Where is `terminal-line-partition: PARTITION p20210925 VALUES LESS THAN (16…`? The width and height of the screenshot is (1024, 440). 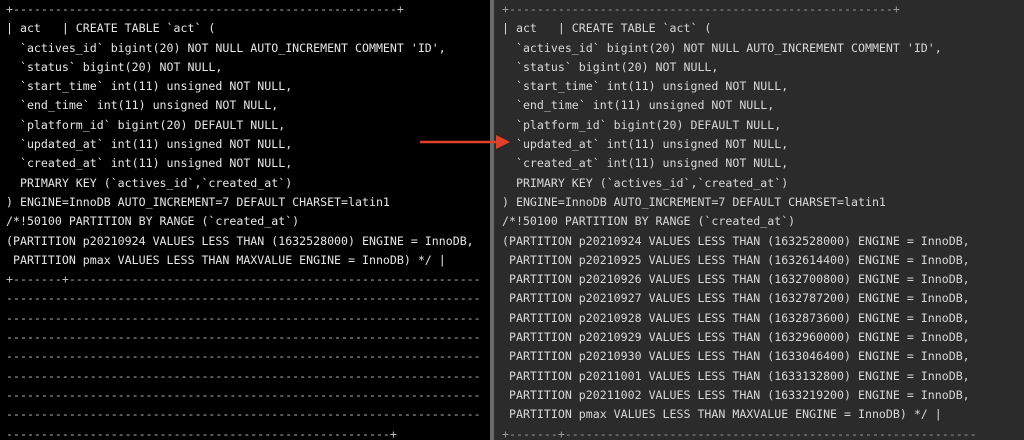
terminal-line-partition: PARTITION p20210925 VALUES LESS THAN (16… is located at coordinates (736, 259).